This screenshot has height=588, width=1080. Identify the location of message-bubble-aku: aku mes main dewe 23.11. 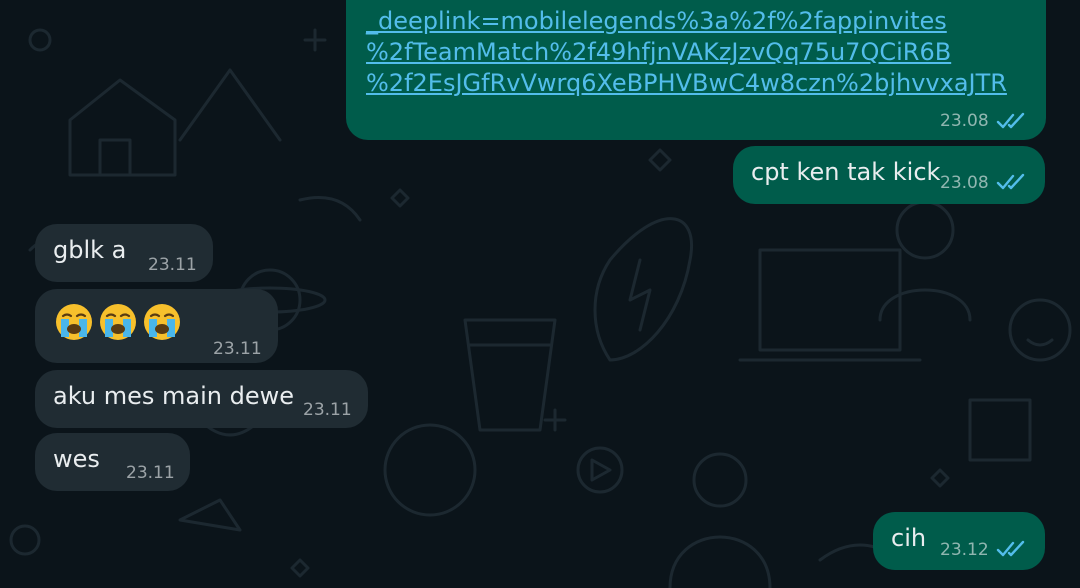
(201, 399).